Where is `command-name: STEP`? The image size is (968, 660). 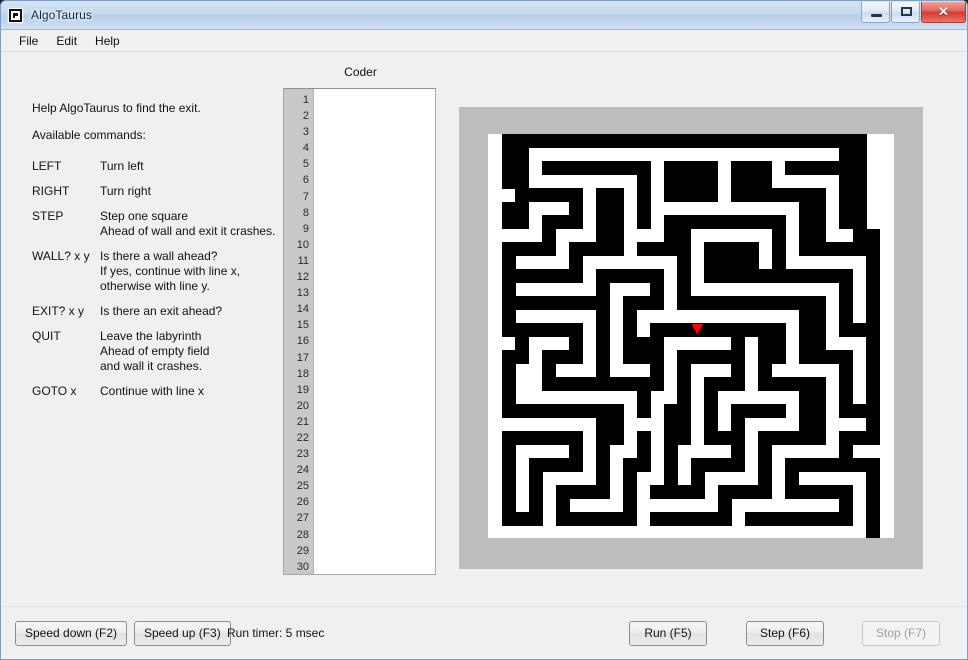 command-name: STEP is located at coordinates (48, 216).